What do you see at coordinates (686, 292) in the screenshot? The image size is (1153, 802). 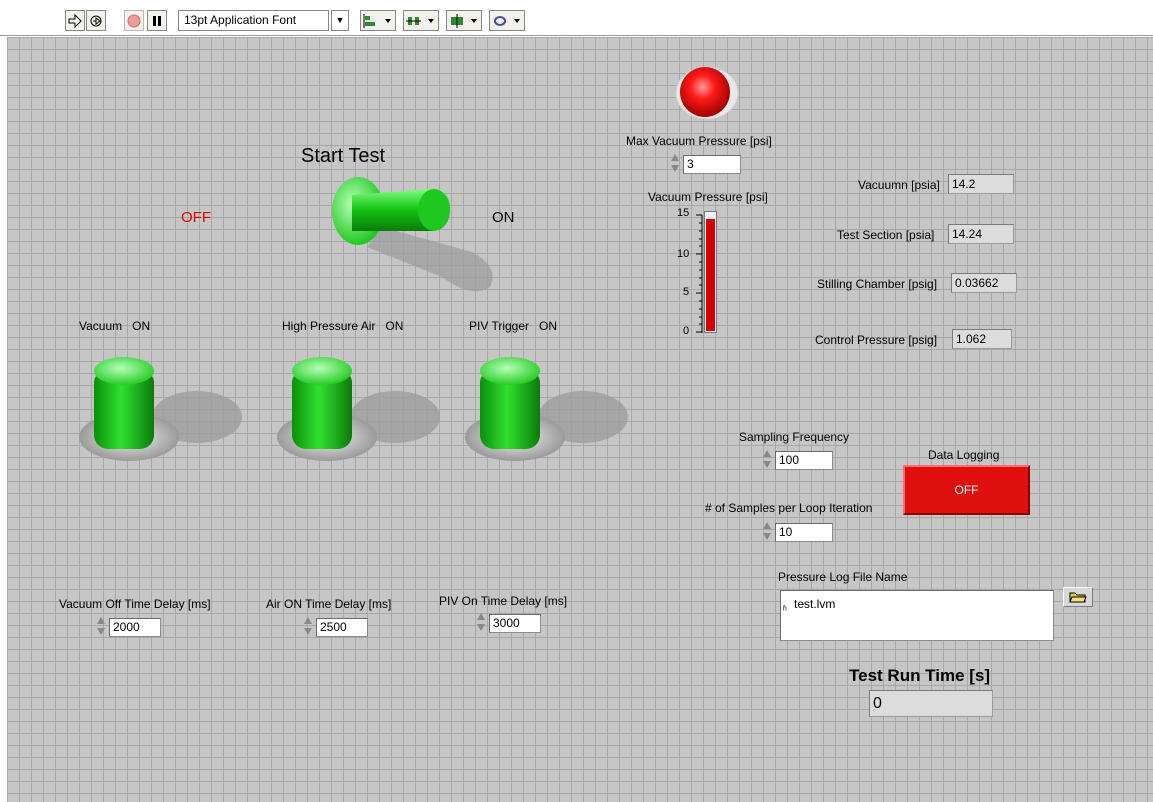 I see `bar-tick-label: 5` at bounding box center [686, 292].